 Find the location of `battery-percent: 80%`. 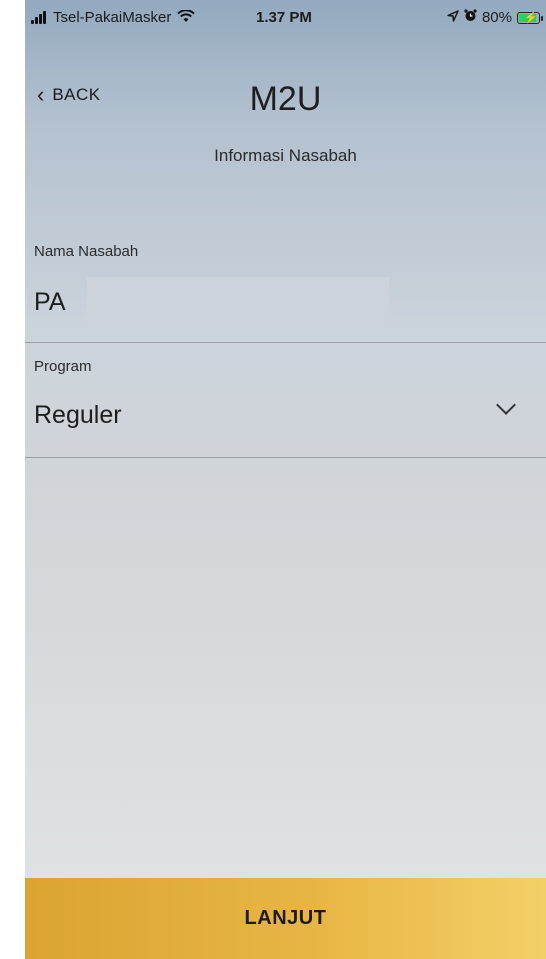

battery-percent: 80% is located at coordinates (496, 17).